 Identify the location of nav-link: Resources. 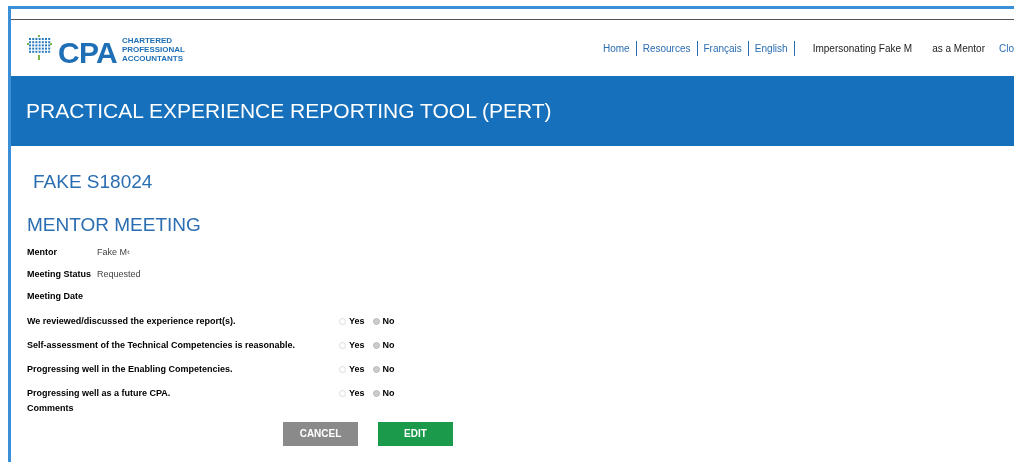
(667, 48).